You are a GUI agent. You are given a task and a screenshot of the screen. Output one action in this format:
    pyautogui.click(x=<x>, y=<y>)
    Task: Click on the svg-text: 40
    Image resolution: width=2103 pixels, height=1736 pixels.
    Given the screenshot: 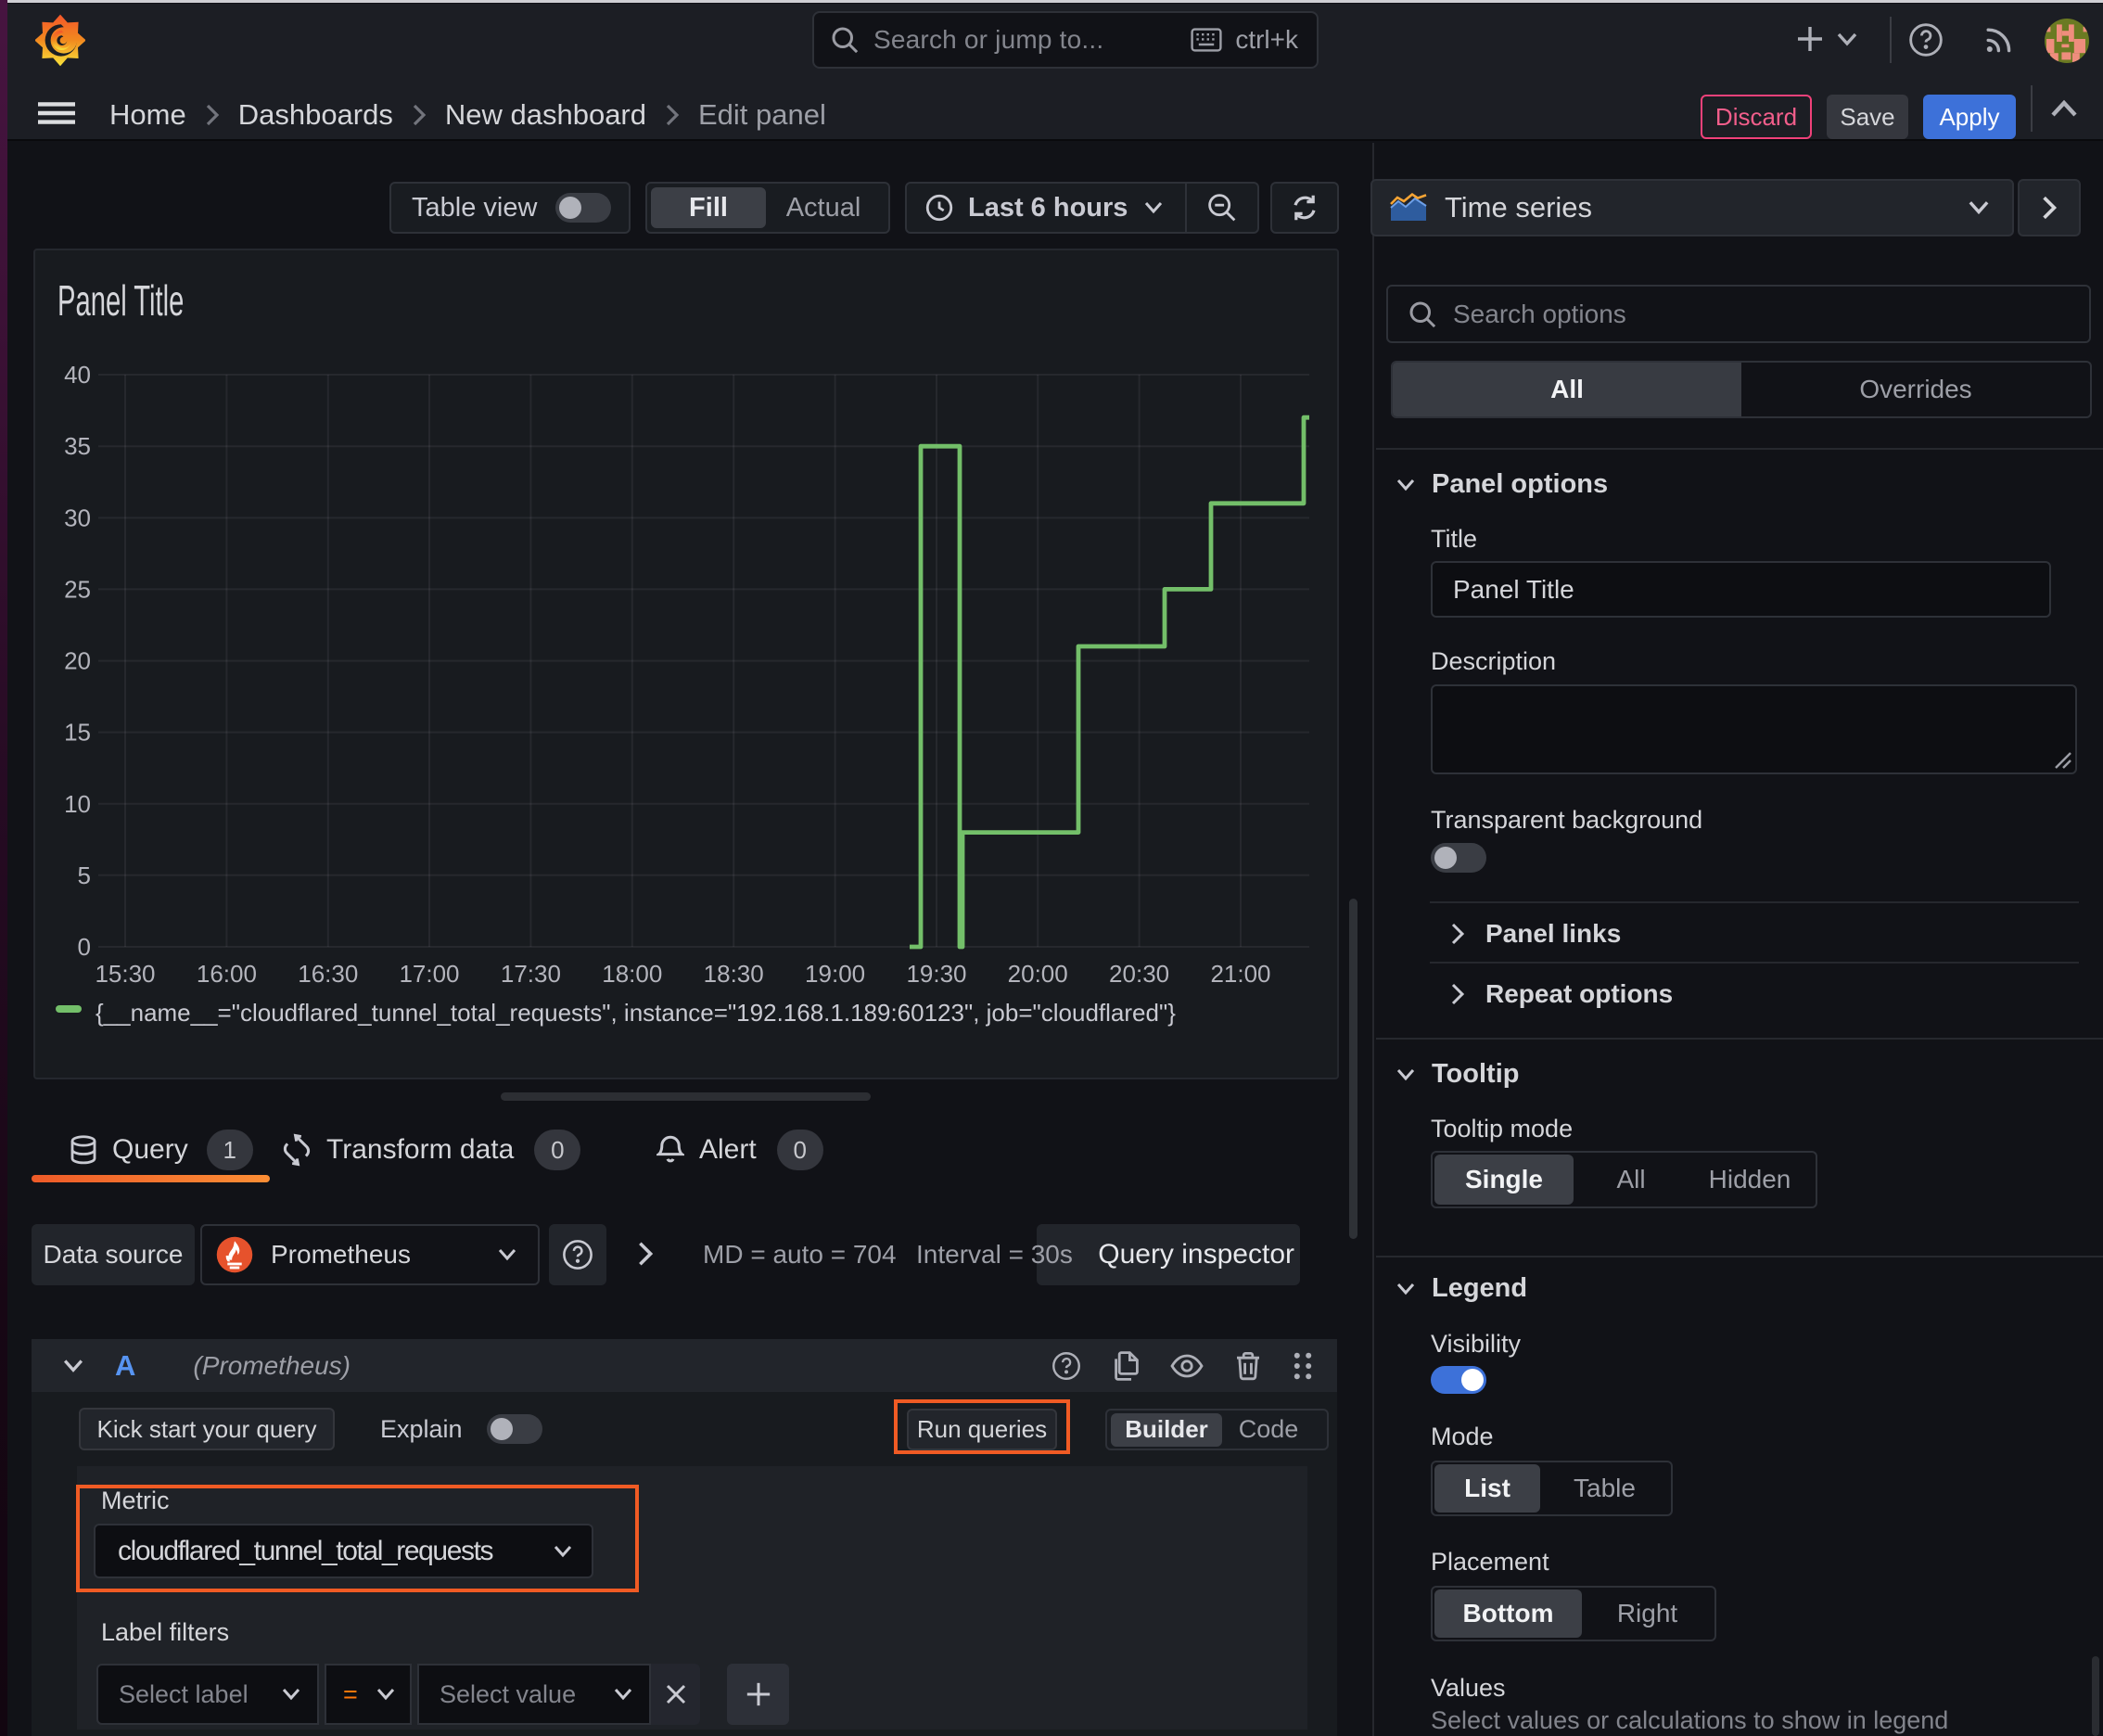 What is the action you would take?
    pyautogui.click(x=77, y=375)
    